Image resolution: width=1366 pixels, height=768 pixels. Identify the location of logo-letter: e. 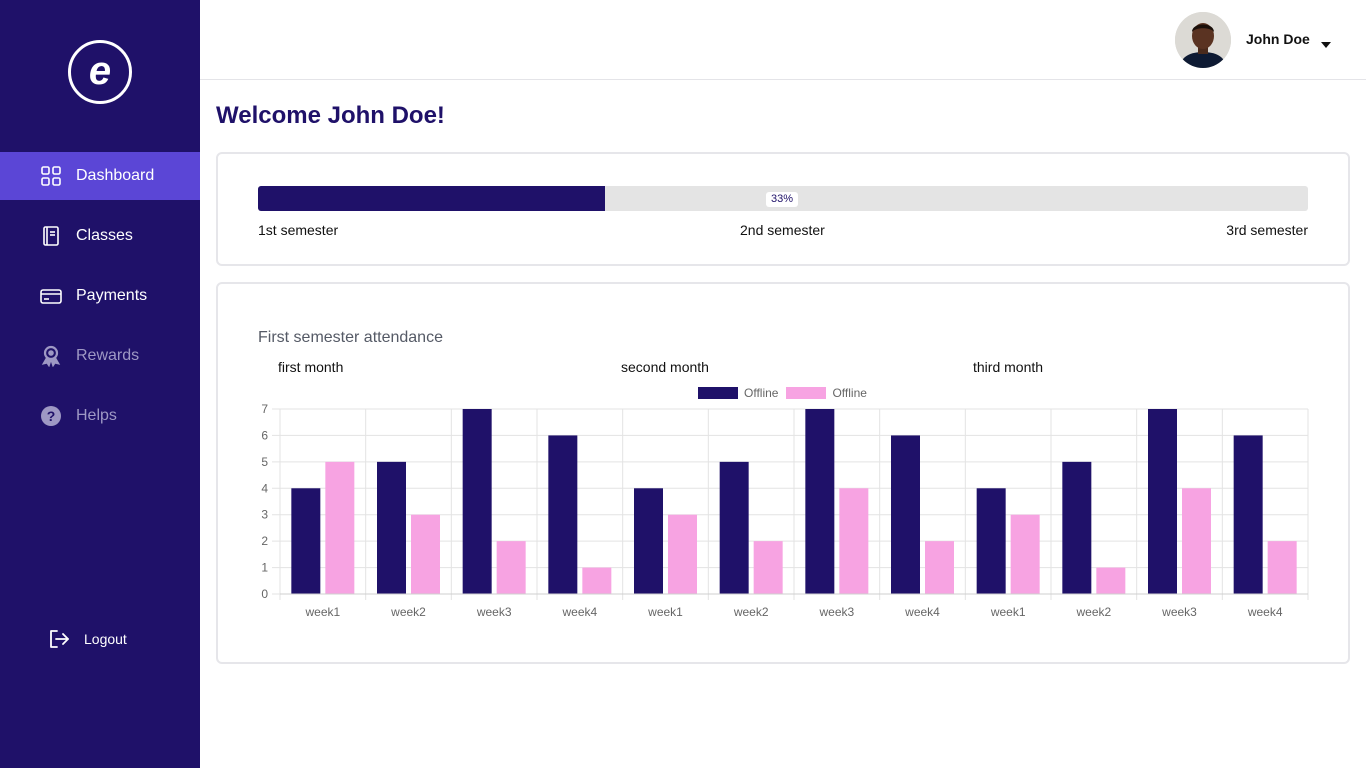
(100, 71).